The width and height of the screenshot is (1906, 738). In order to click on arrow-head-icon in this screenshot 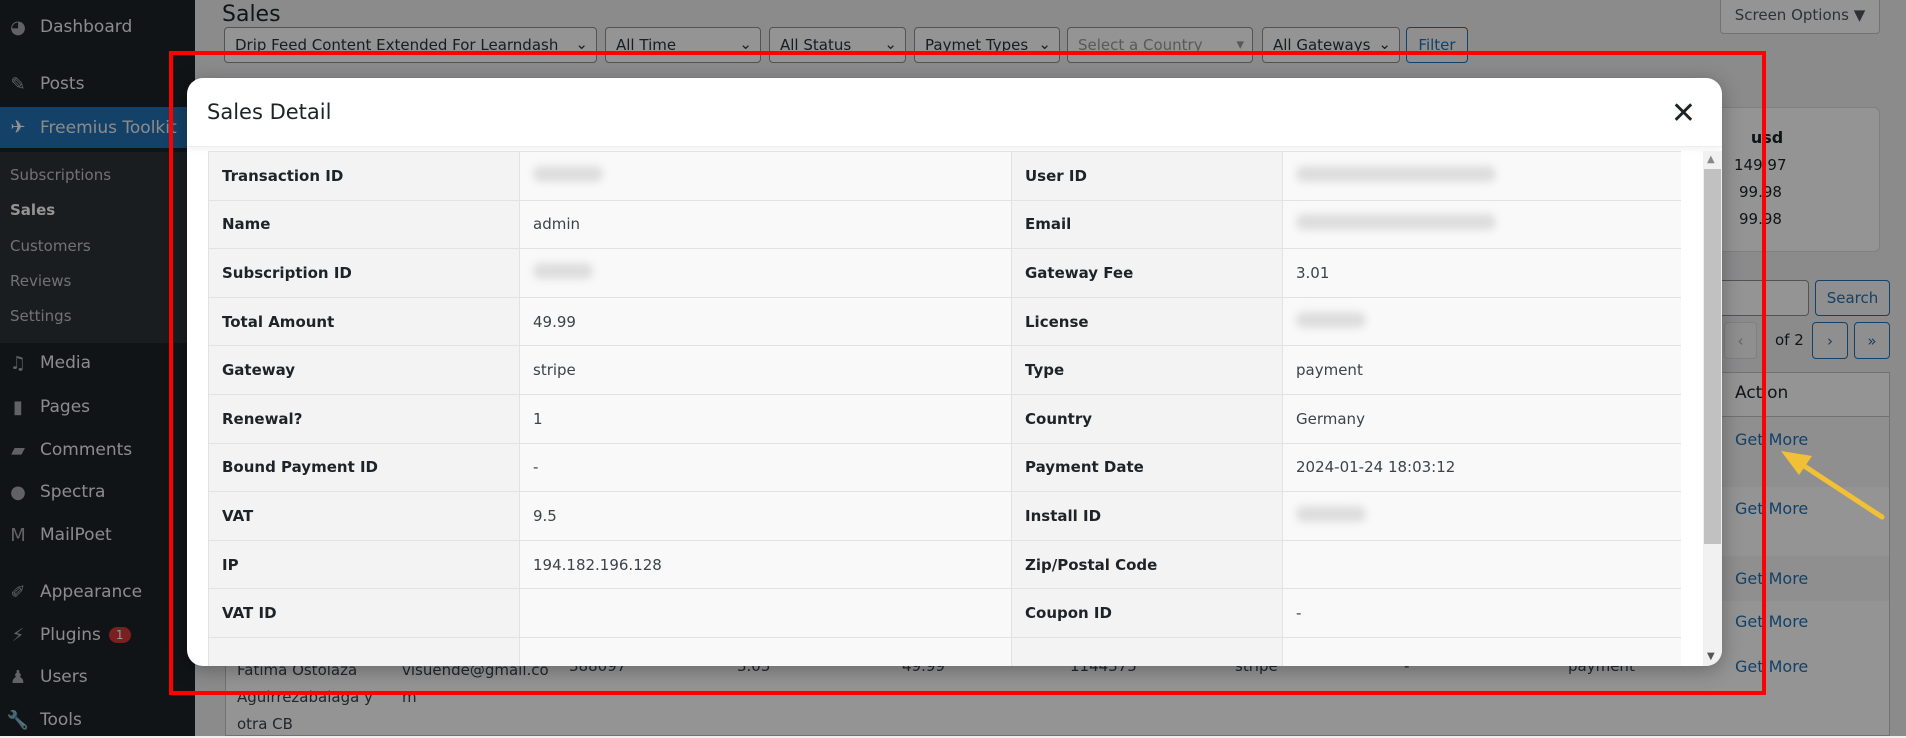, I will do `click(1796, 463)`.